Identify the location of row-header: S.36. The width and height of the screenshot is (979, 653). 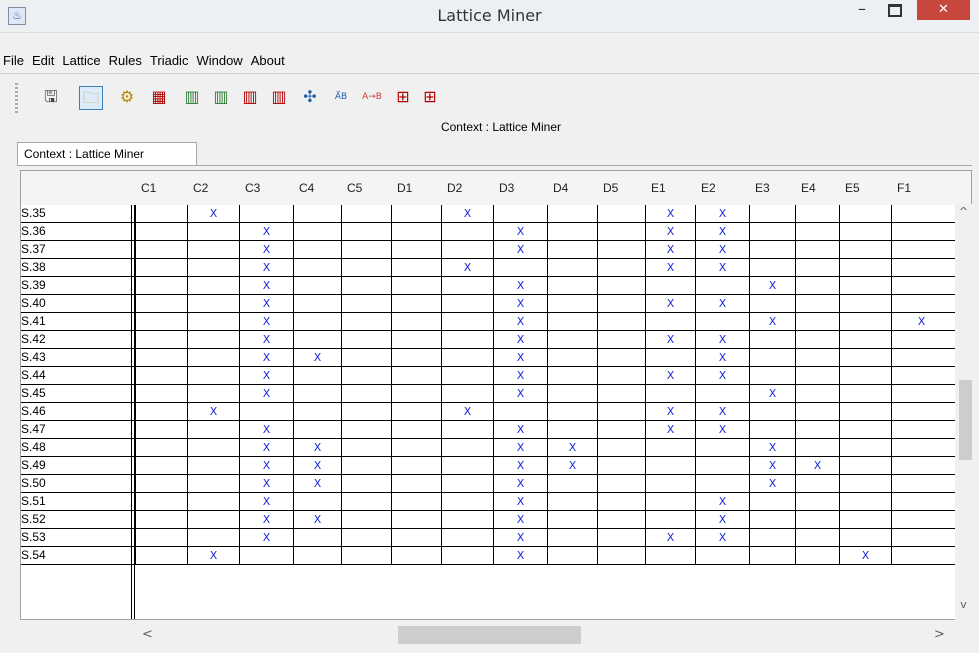
(76, 231).